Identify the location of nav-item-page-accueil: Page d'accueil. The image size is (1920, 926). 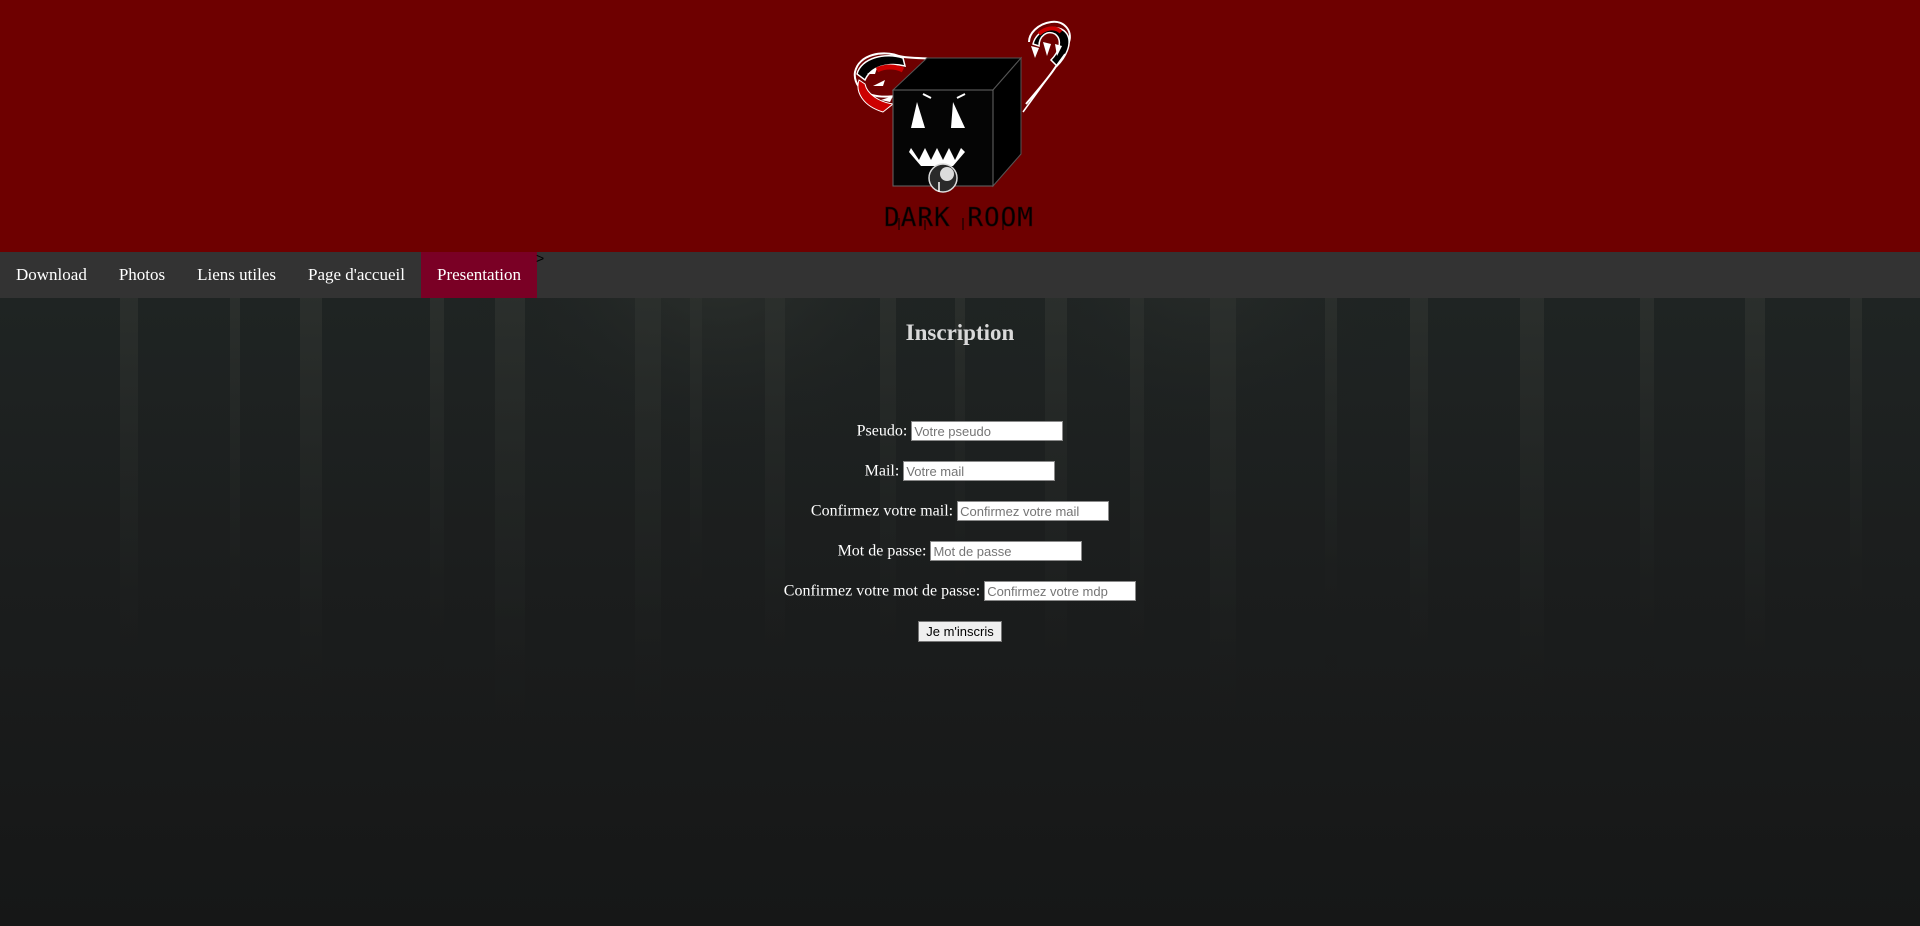
(356, 275).